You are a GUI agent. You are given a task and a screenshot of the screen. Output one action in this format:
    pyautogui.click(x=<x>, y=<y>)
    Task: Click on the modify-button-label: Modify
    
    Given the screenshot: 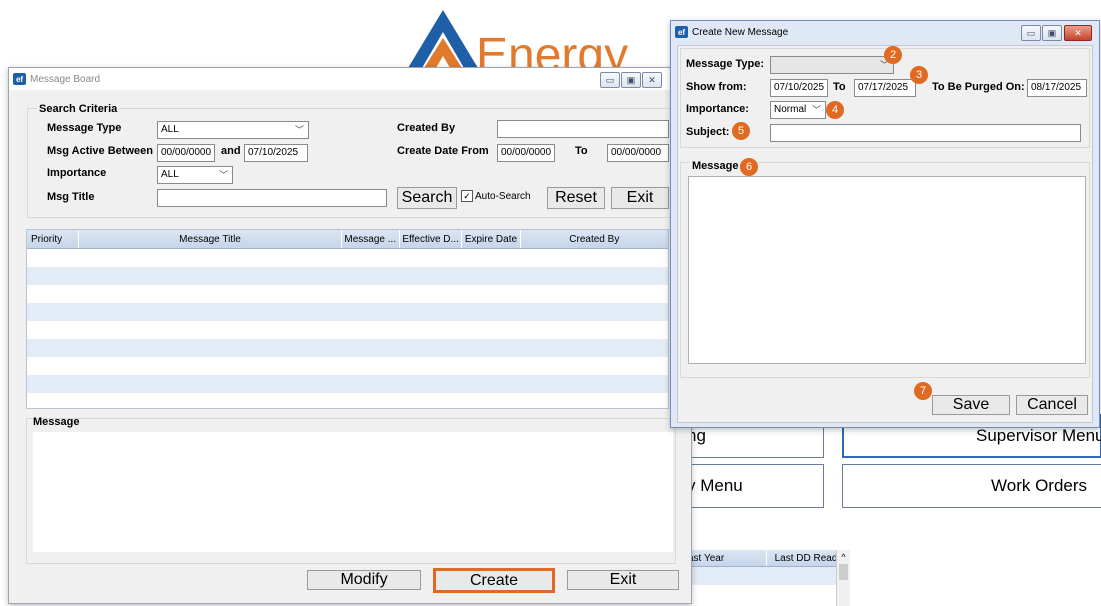 What is the action you would take?
    pyautogui.click(x=364, y=579)
    